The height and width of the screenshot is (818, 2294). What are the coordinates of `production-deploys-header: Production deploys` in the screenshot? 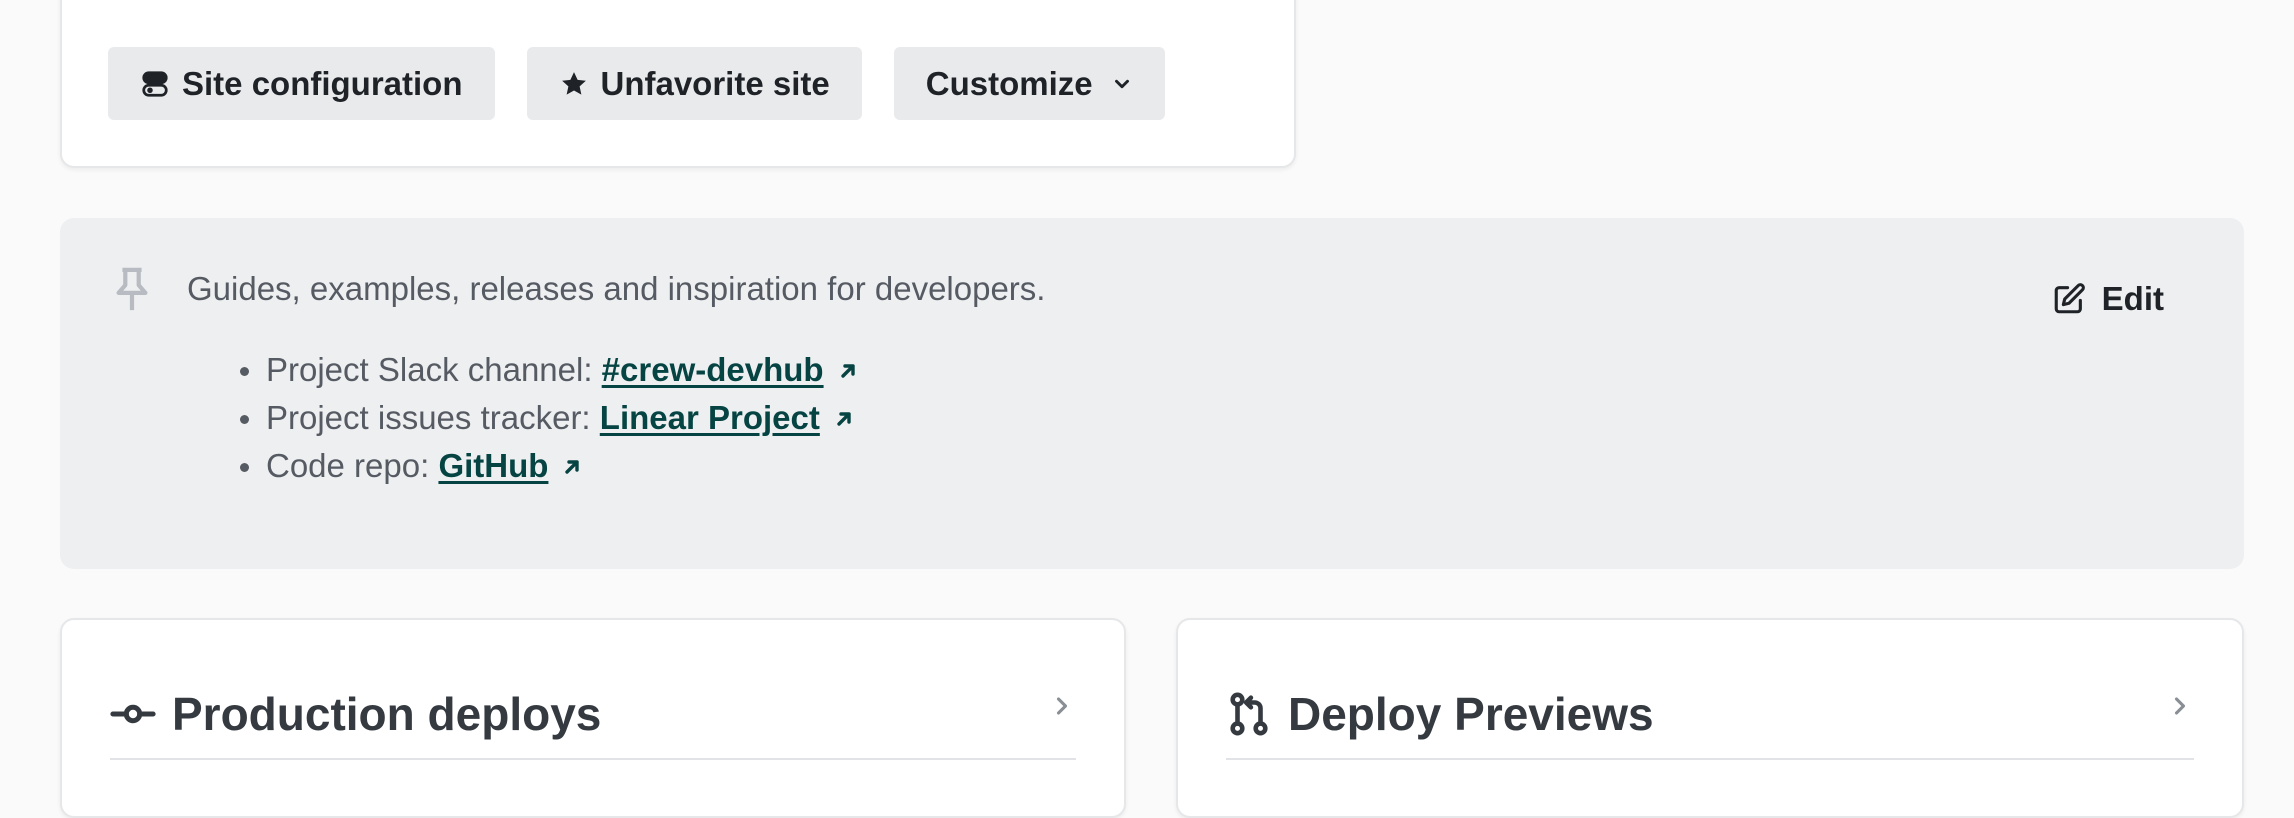 It's located at (593, 715).